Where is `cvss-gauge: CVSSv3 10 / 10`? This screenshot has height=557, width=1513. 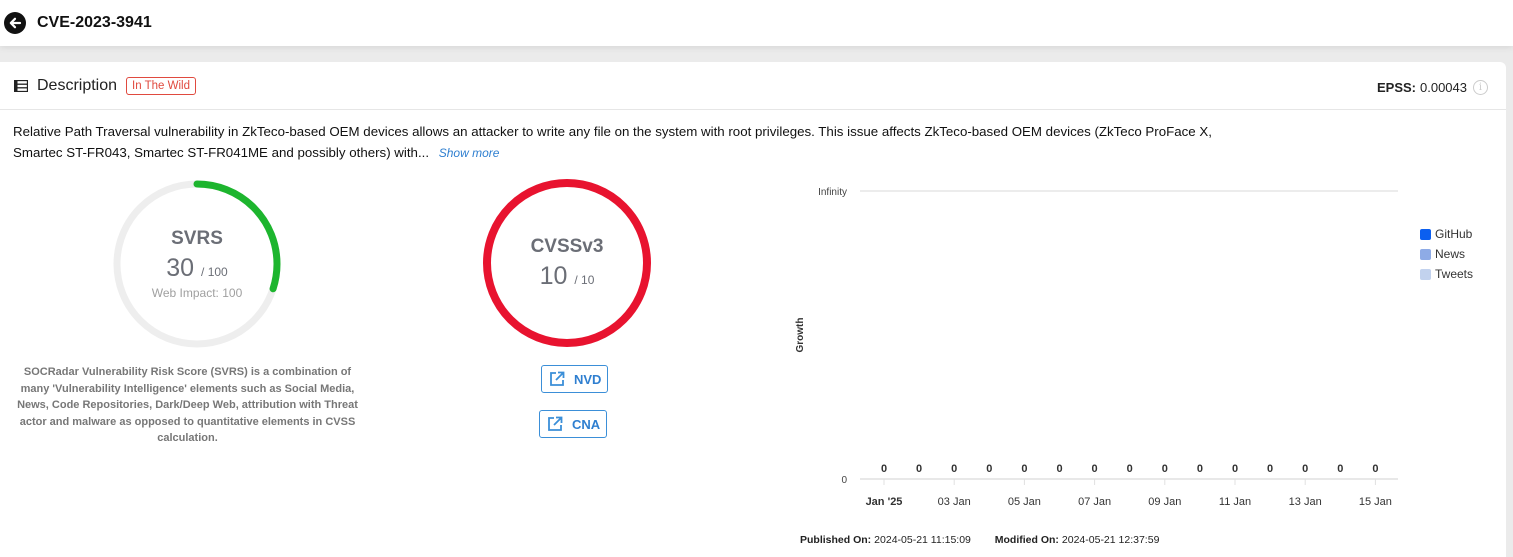 cvss-gauge: CVSSv3 10 / 10 is located at coordinates (567, 263).